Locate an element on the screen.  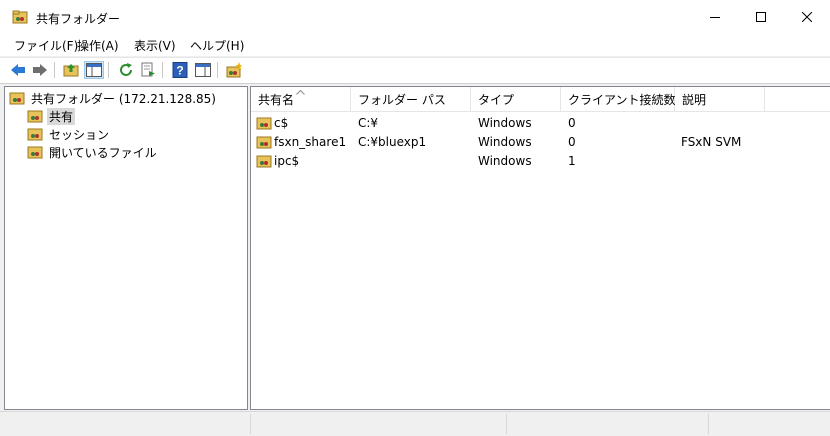
export-list-button is located at coordinates (148, 70).